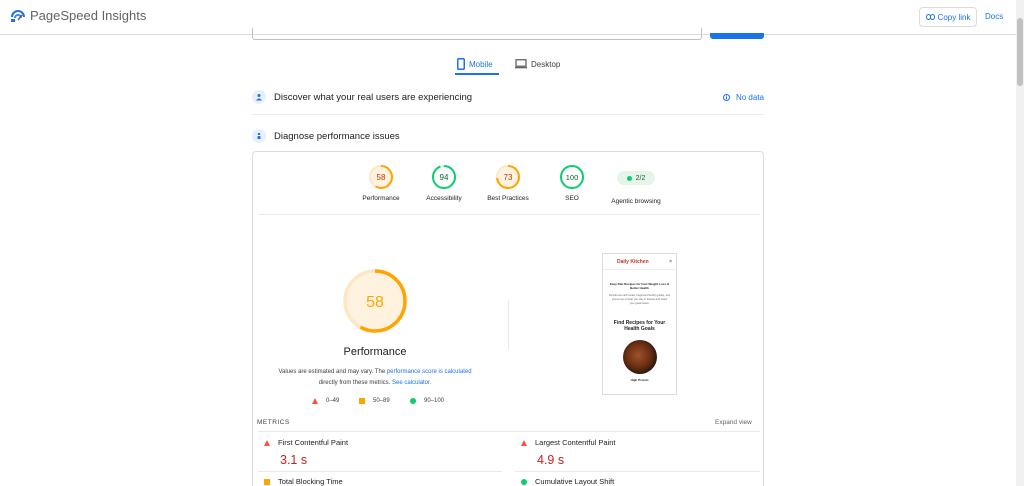 The width and height of the screenshot is (1024, 486). I want to click on no-data-label: No data, so click(749, 97).